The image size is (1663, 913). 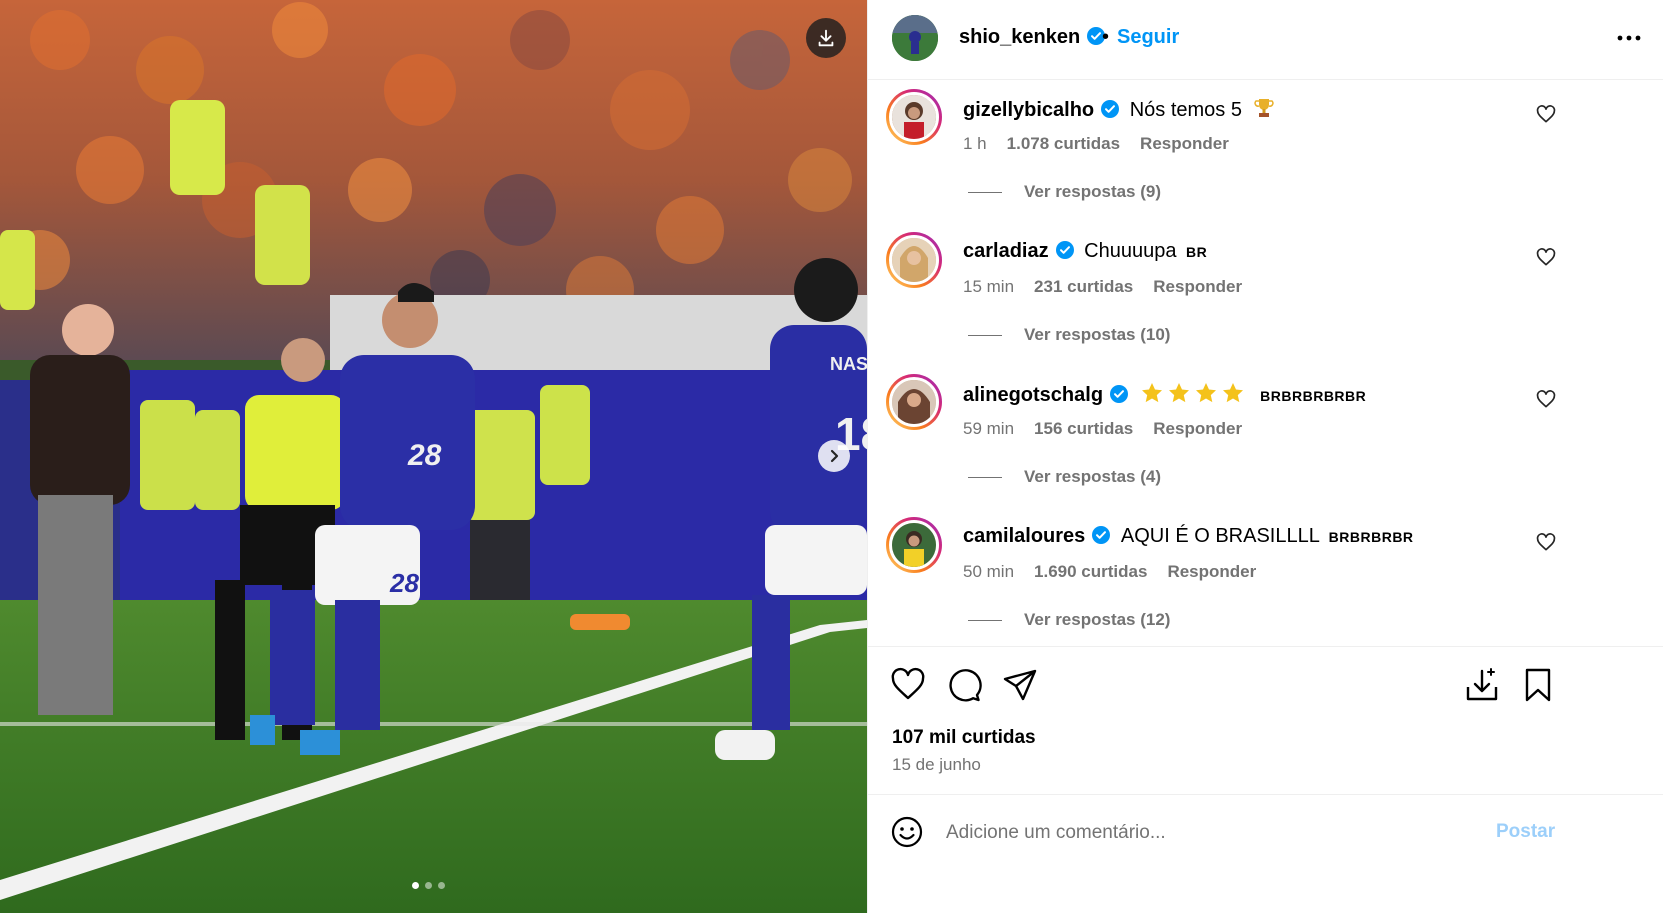 What do you see at coordinates (1206, 833) in the screenshot?
I see `comment-input` at bounding box center [1206, 833].